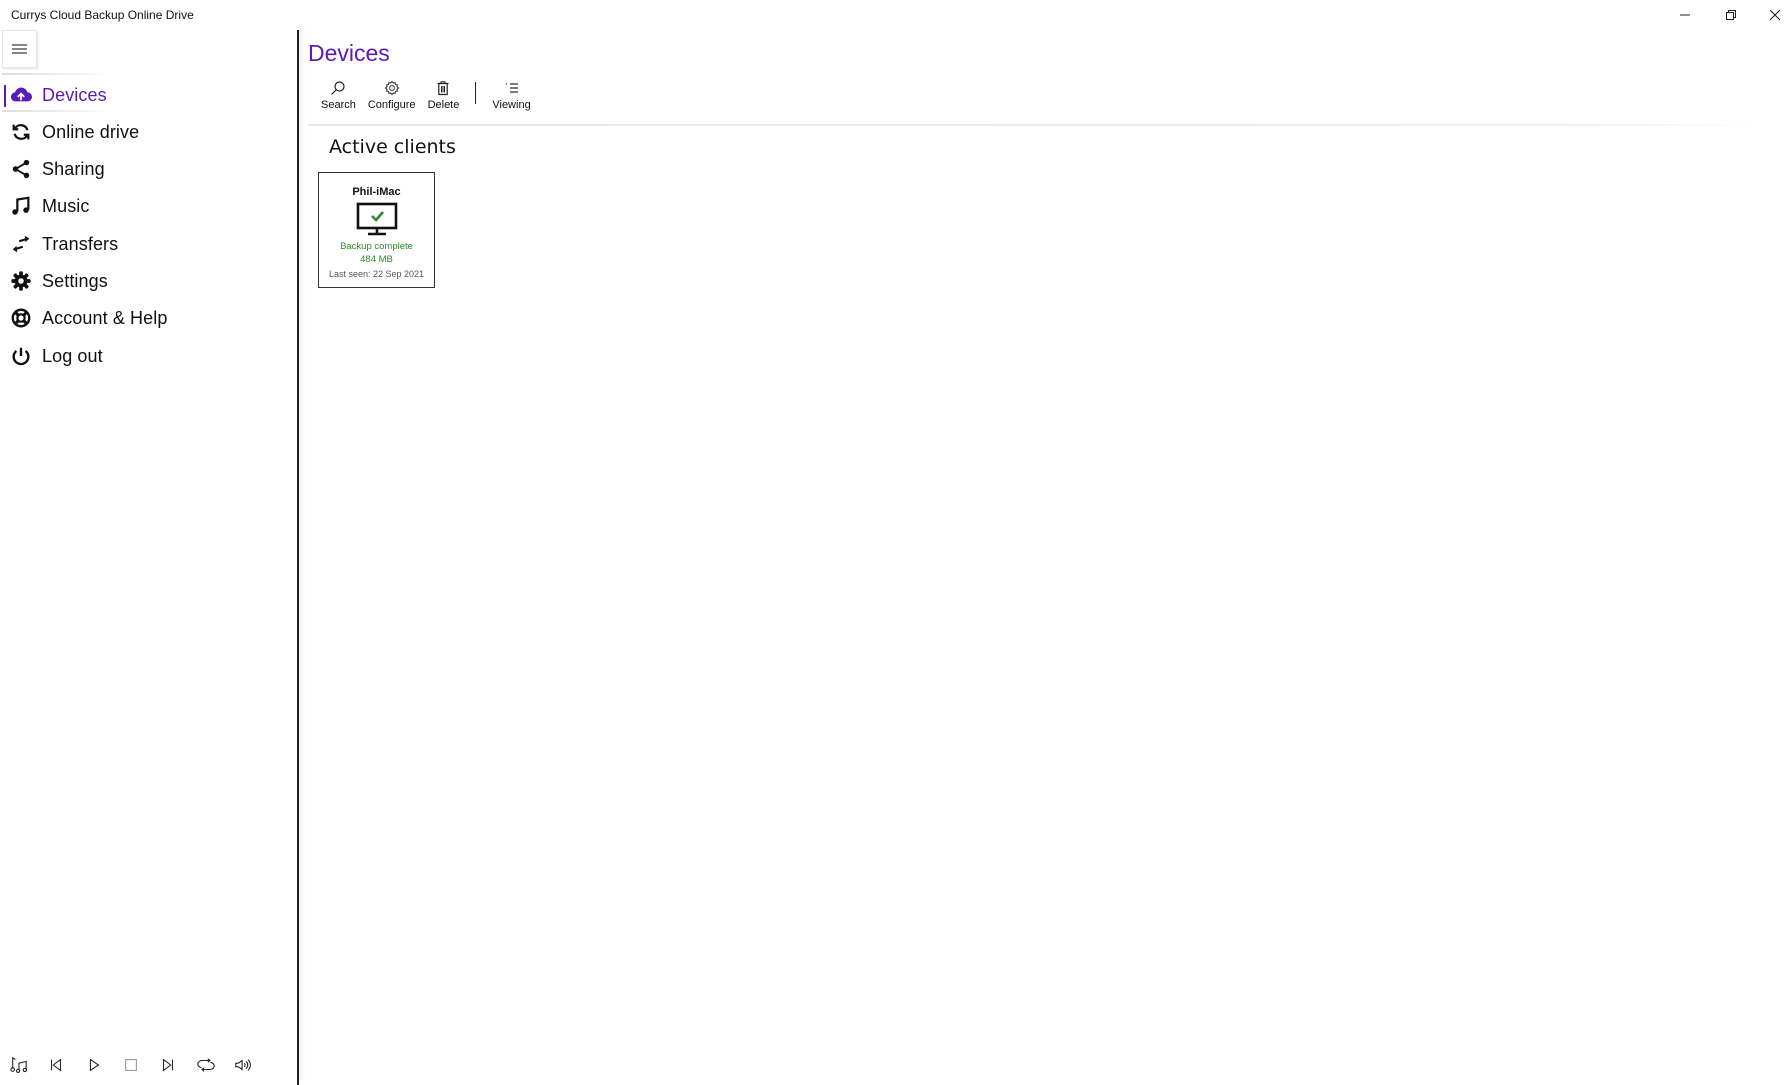 The width and height of the screenshot is (1788, 1085). I want to click on sidebar-item-label: Log out, so click(72, 355).